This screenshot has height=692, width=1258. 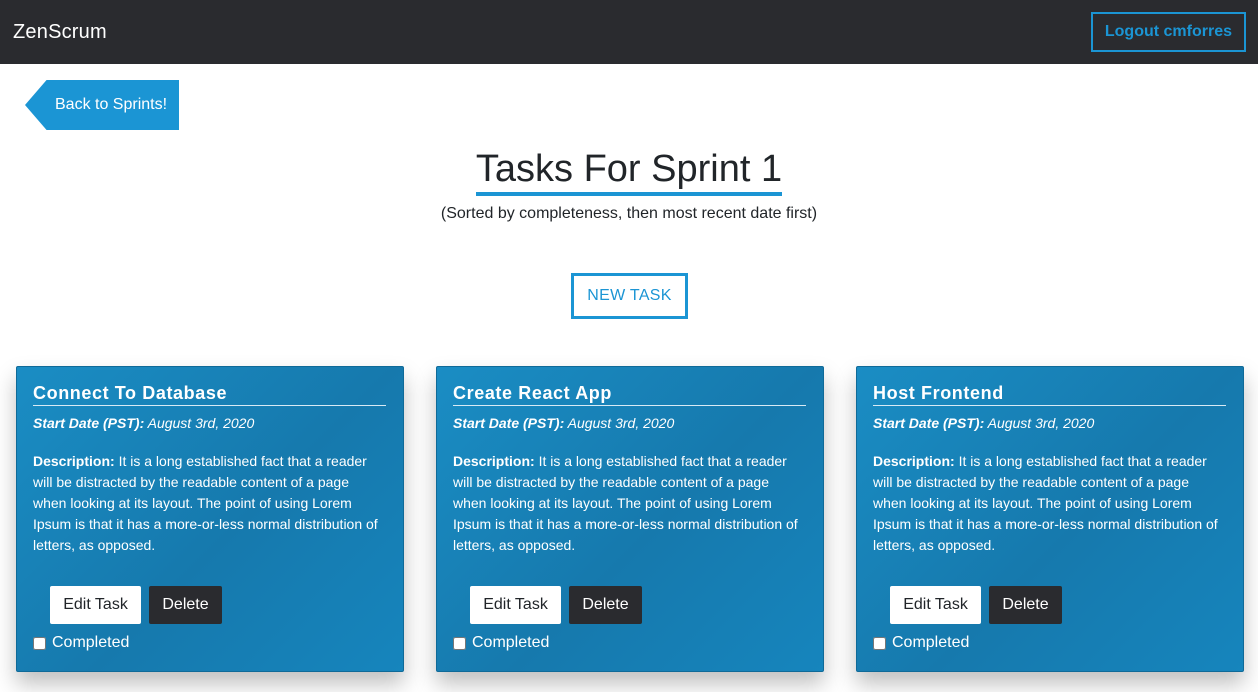 What do you see at coordinates (102, 105) in the screenshot?
I see `back-to-sprints-button: Back to Sprints!` at bounding box center [102, 105].